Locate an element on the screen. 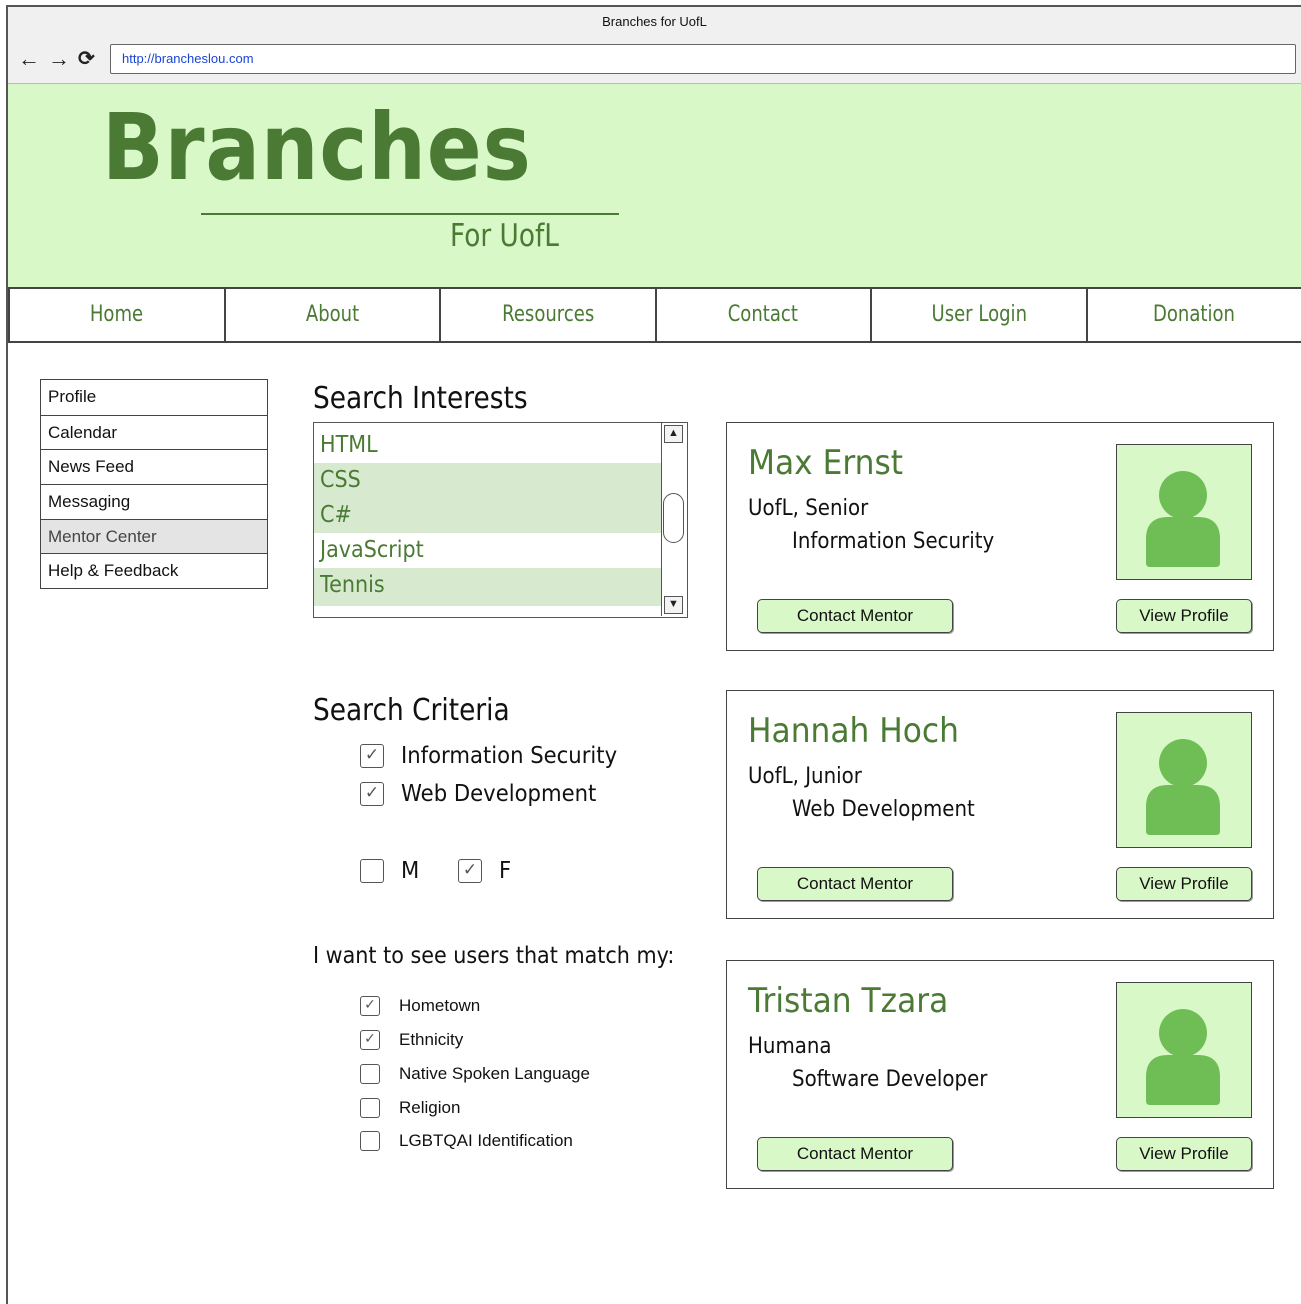 The height and width of the screenshot is (1304, 1301). sidebar-item-calendar: Calendar is located at coordinates (154, 432).